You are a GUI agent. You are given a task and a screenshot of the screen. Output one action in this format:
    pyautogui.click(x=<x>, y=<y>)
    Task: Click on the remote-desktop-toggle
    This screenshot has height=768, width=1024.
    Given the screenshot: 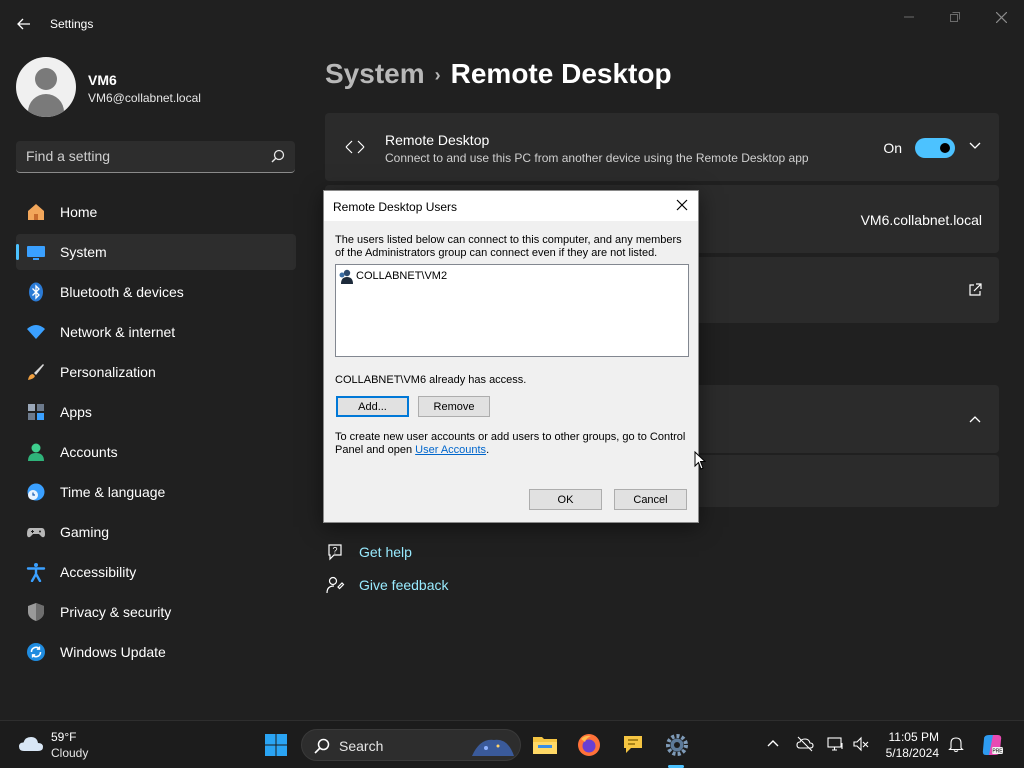 What is the action you would take?
    pyautogui.click(x=935, y=148)
    